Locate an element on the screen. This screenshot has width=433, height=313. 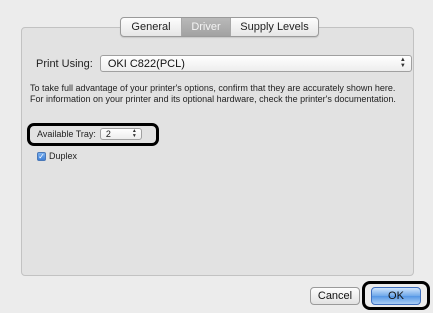
cancel-button: Cancel is located at coordinates (335, 296).